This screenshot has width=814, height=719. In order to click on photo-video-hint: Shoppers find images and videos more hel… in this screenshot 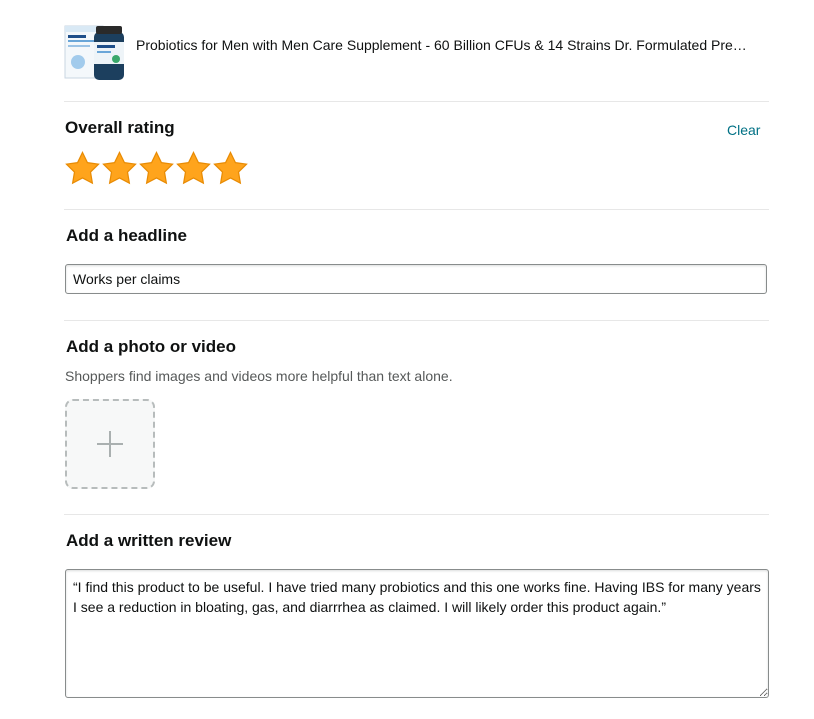, I will do `click(259, 376)`.